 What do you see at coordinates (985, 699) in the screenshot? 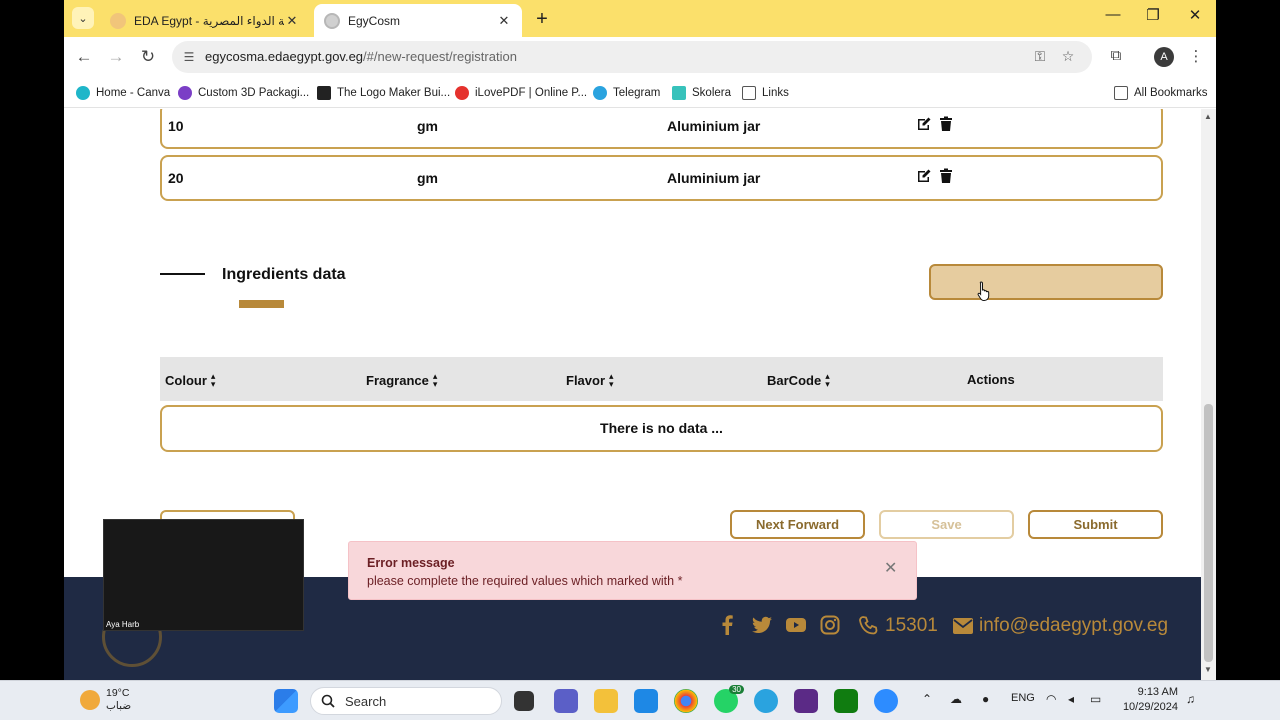
I see `microphone-icon: ●` at bounding box center [985, 699].